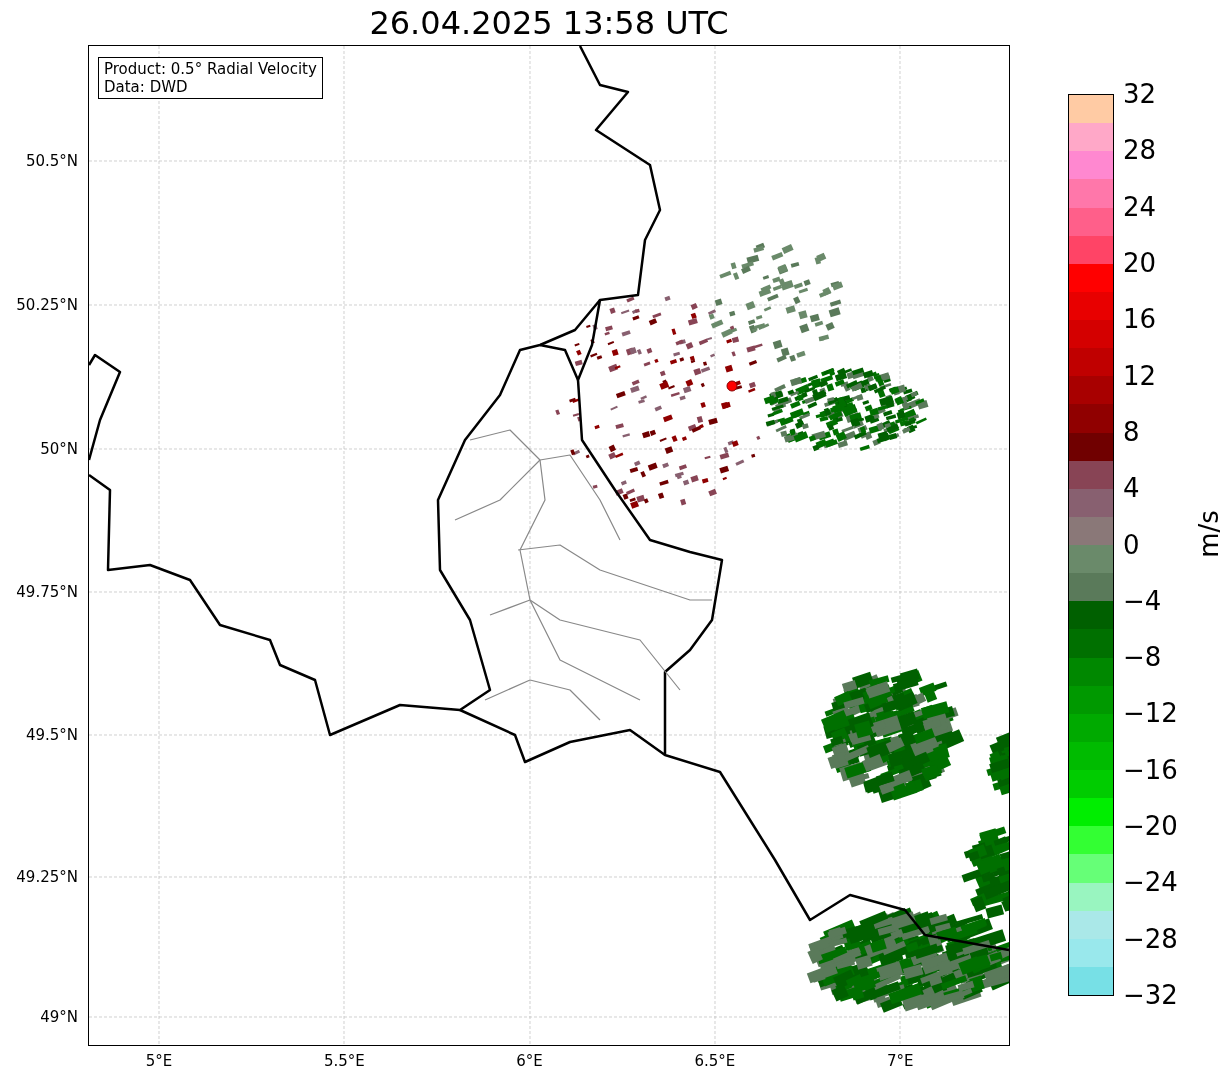 This screenshot has width=1225, height=1081. I want to click on latitude-label: 49.75°N, so click(47, 592).